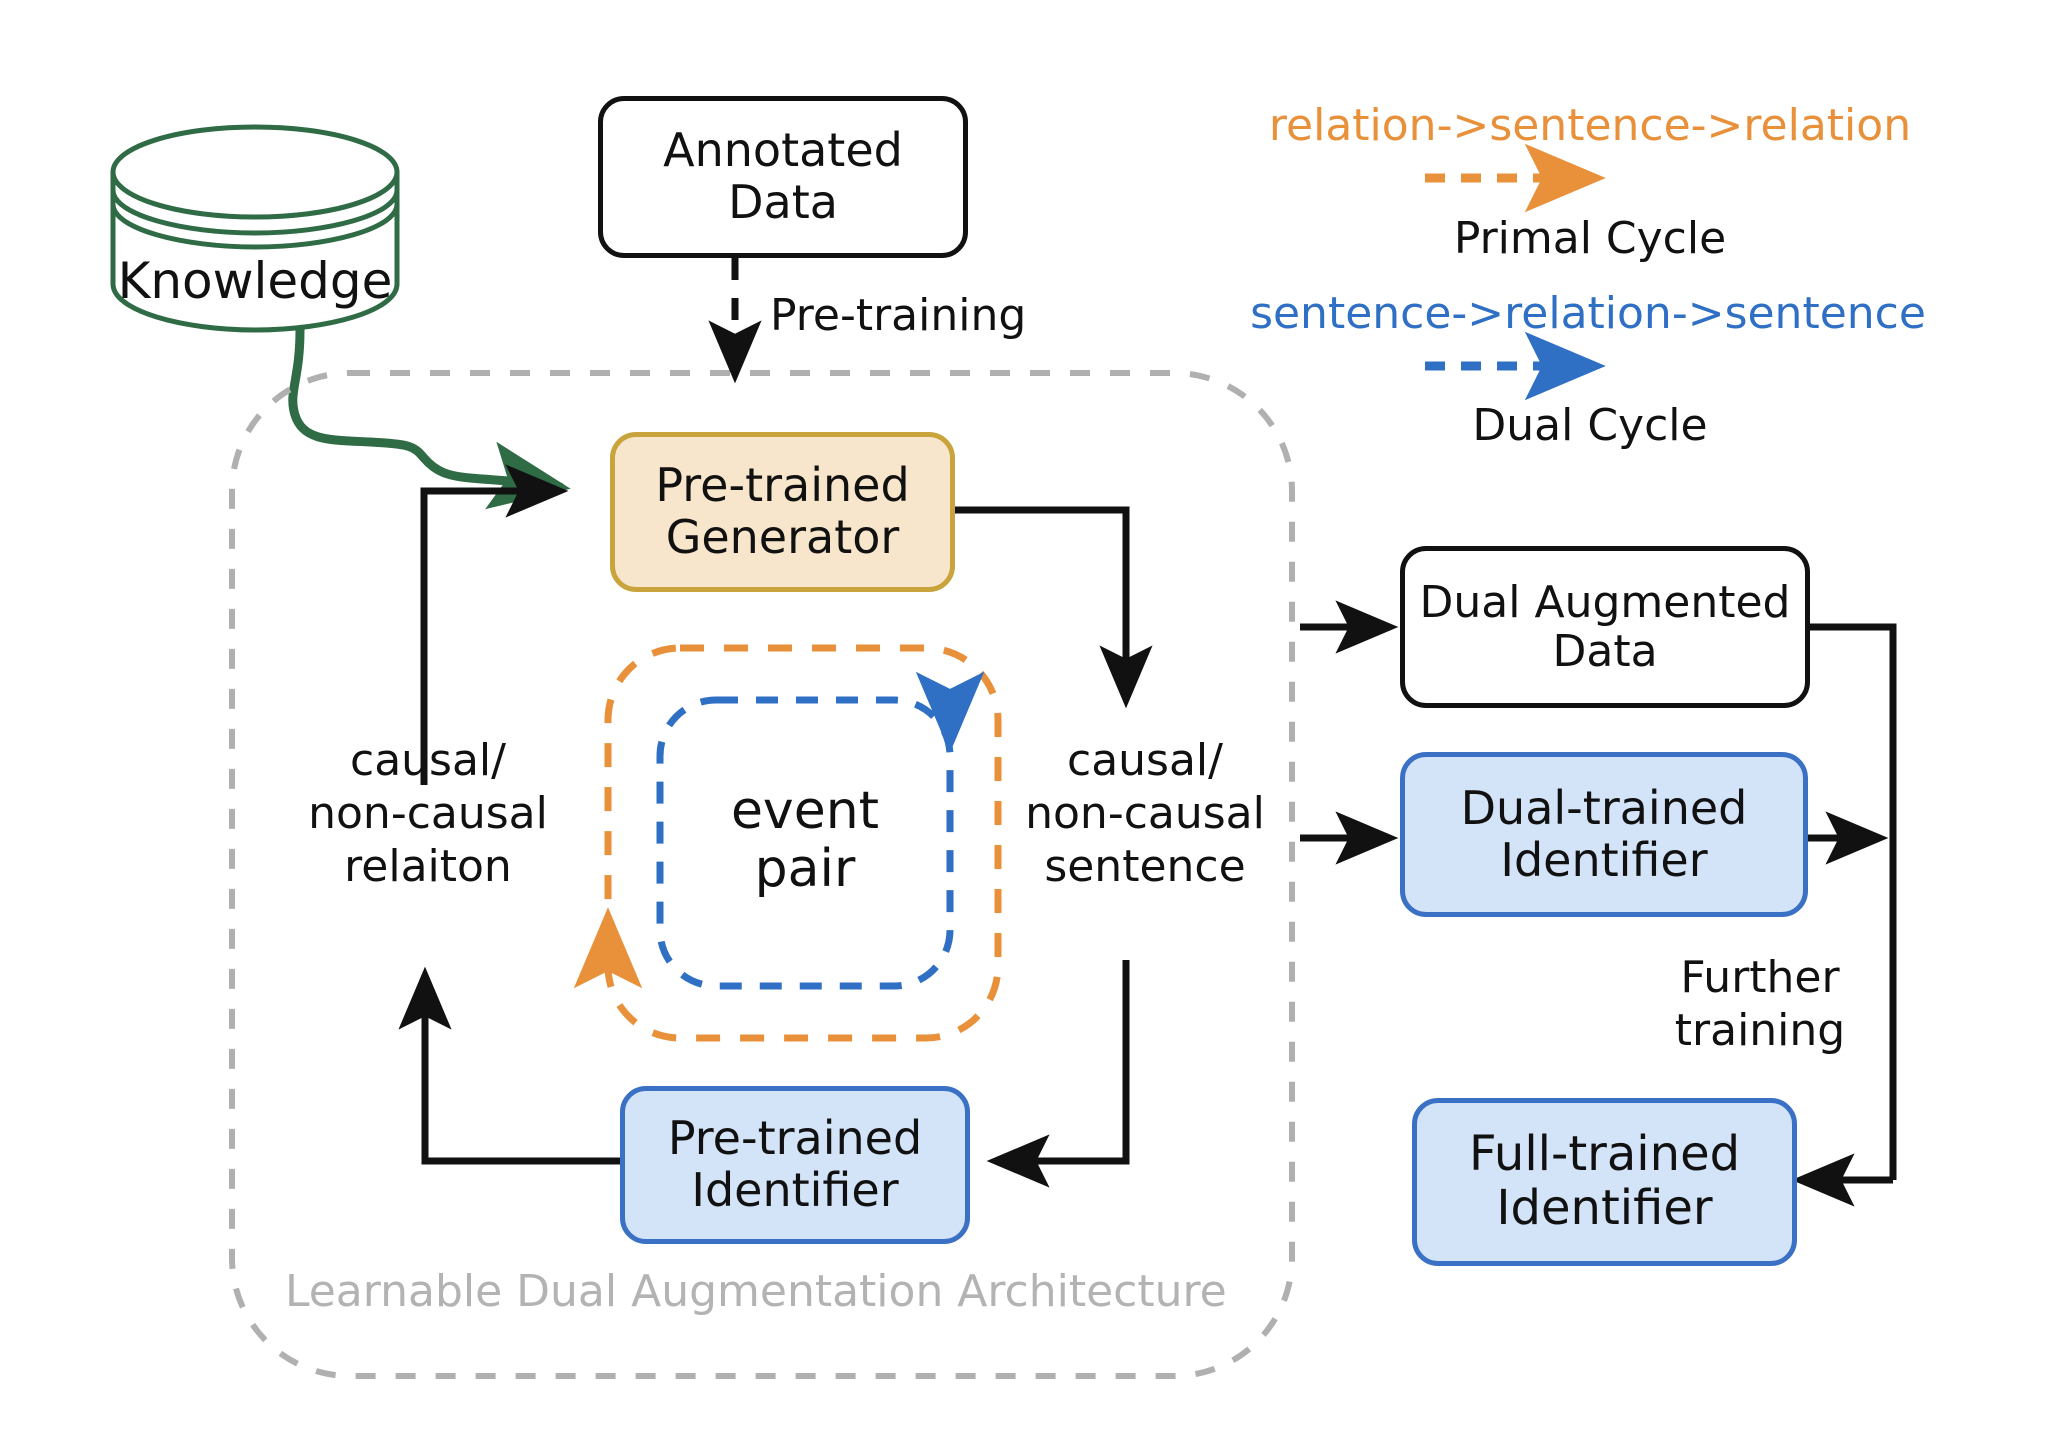  What do you see at coordinates (782, 537) in the screenshot?
I see `generator-line-2: Generator` at bounding box center [782, 537].